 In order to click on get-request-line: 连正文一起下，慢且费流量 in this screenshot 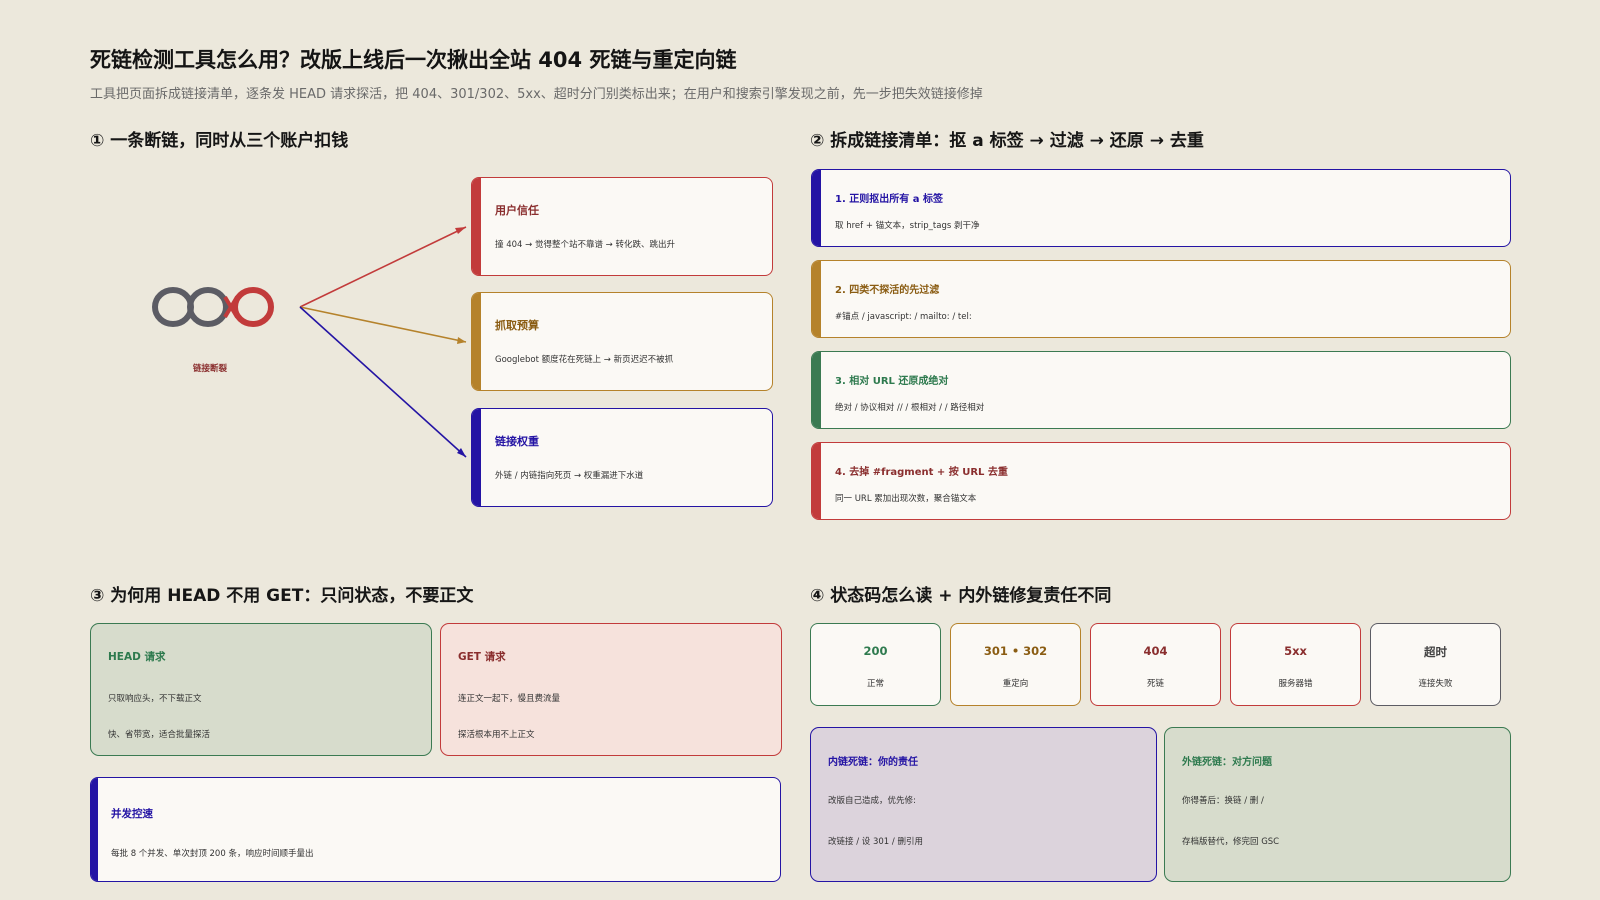, I will do `click(509, 699)`.